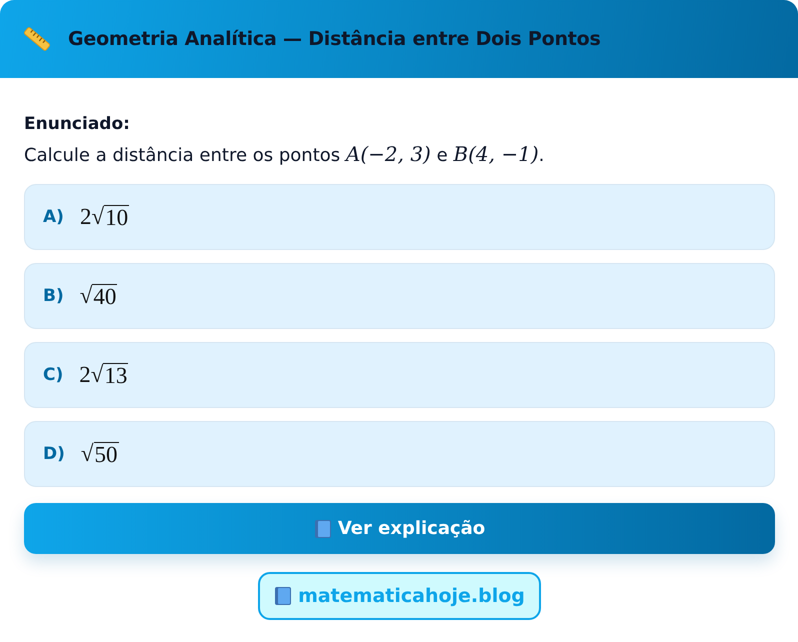  What do you see at coordinates (77, 124) in the screenshot?
I see `statement-label: Enunciado:` at bounding box center [77, 124].